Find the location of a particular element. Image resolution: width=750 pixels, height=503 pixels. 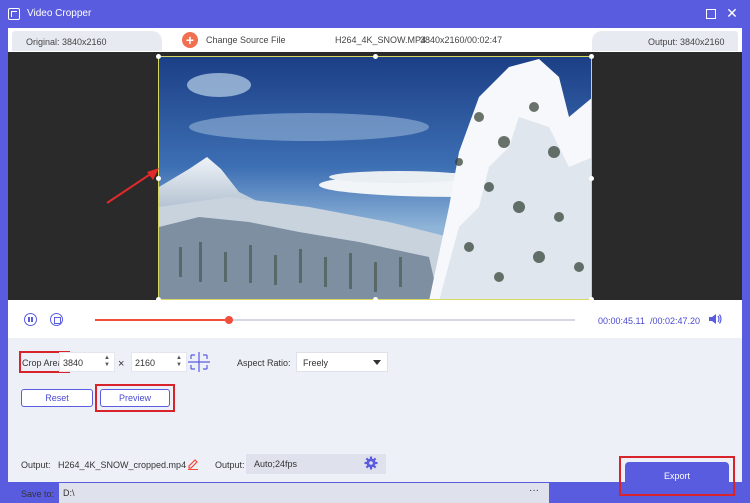

preview-highlight is located at coordinates (135, 398).